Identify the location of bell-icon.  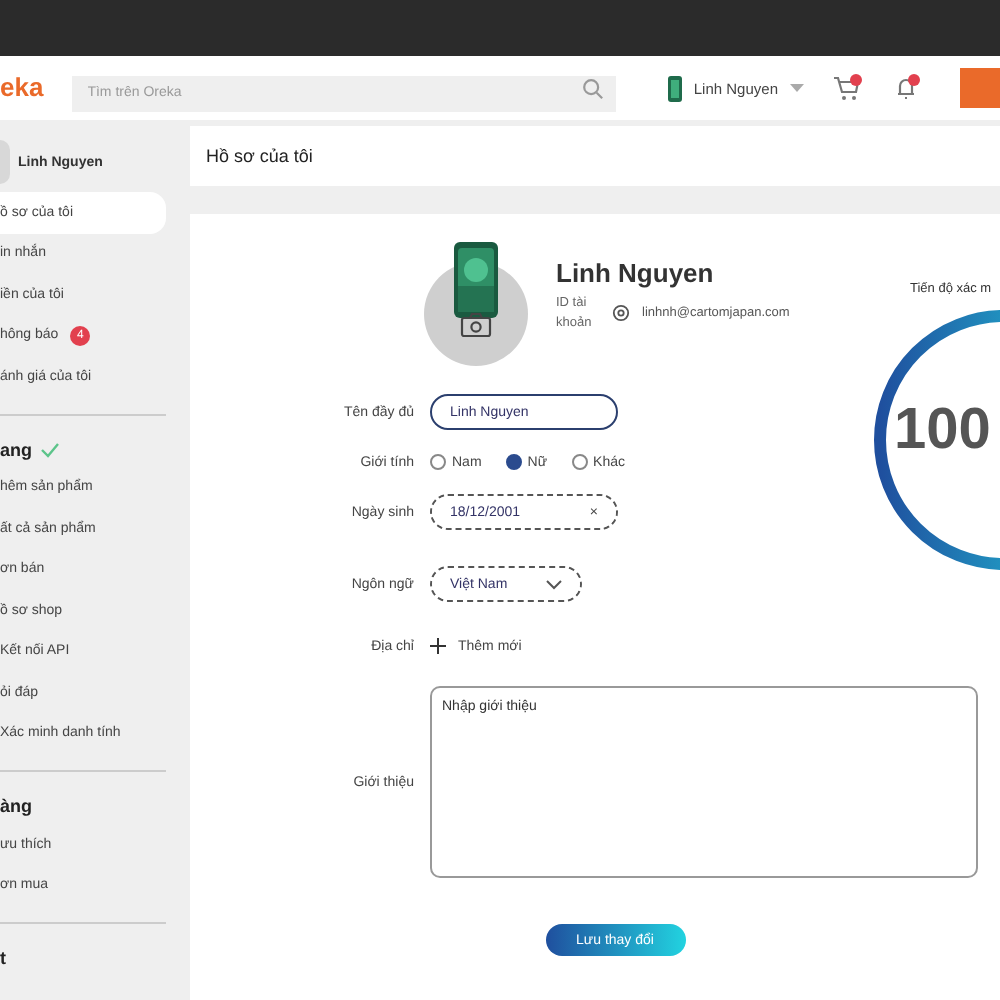
(908, 88).